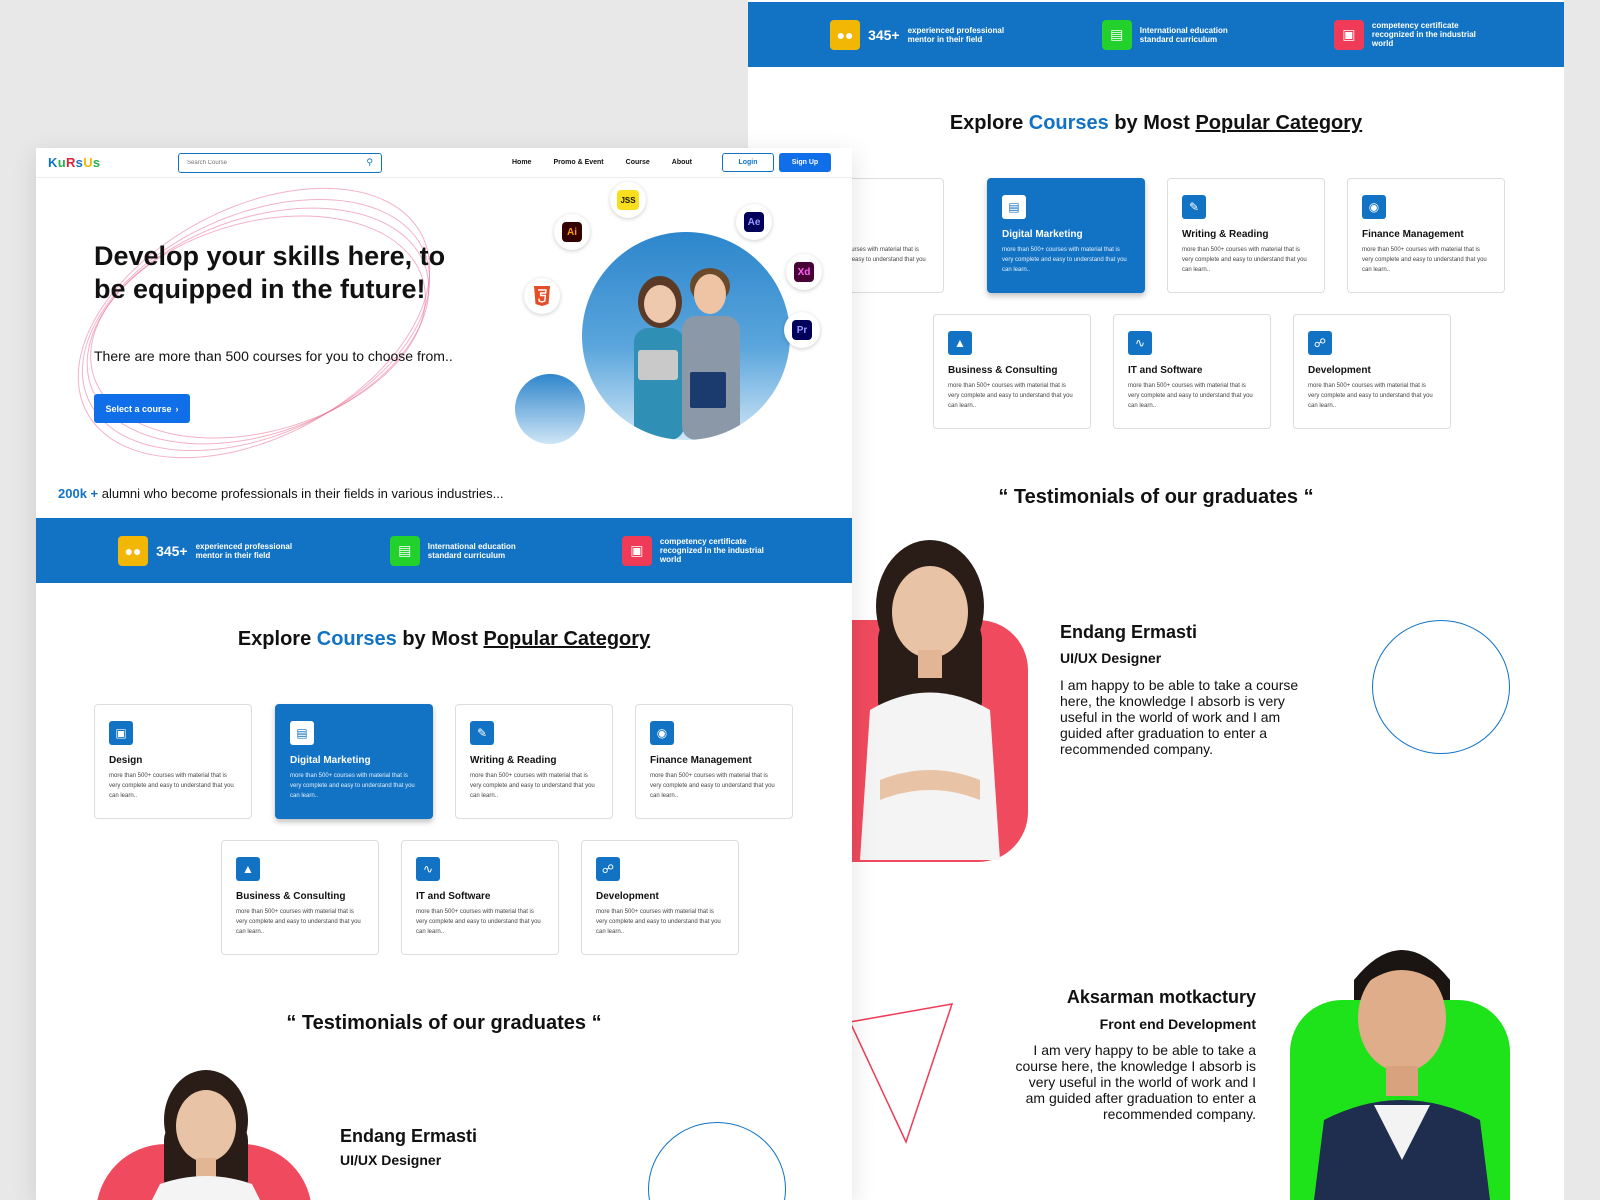 This screenshot has height=1200, width=1600. I want to click on premiere-icon: Pr, so click(802, 330).